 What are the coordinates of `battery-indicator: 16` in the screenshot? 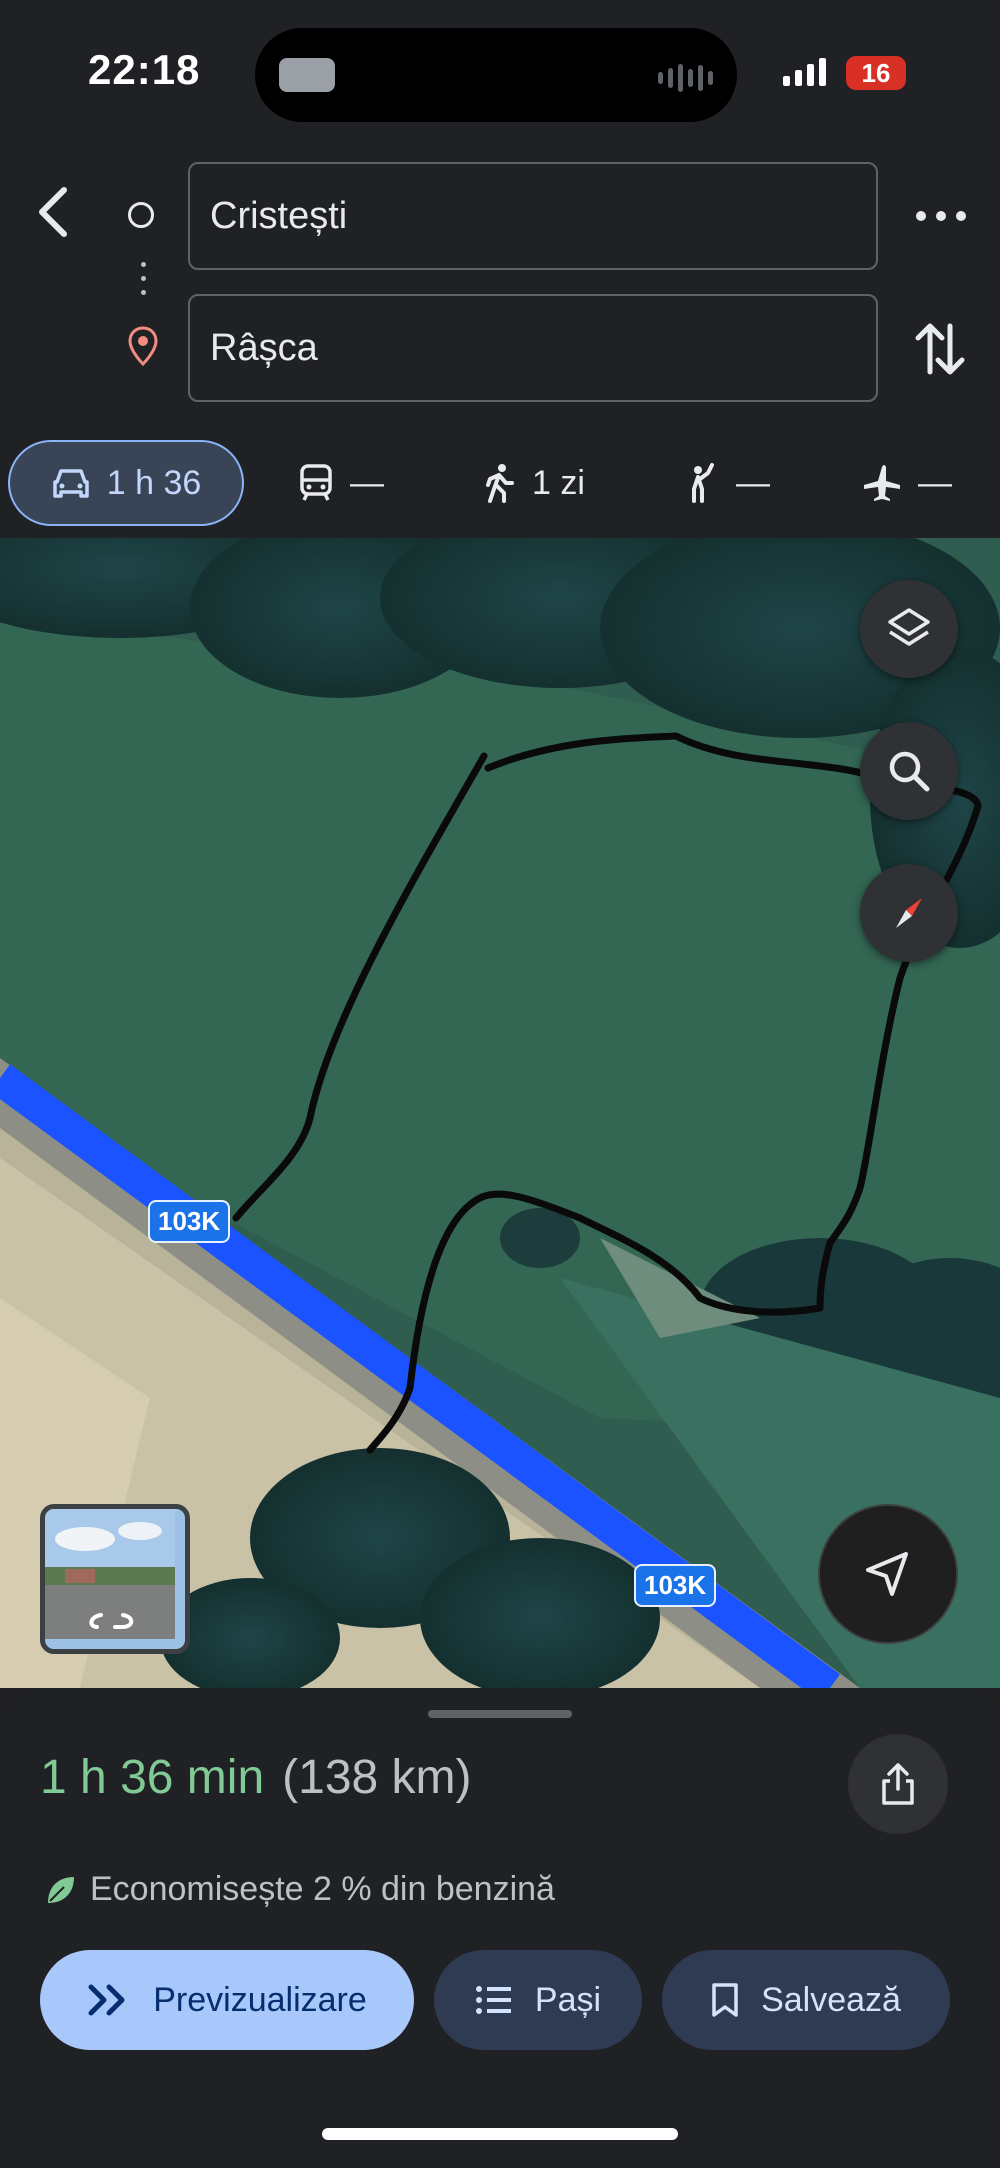 It's located at (876, 73).